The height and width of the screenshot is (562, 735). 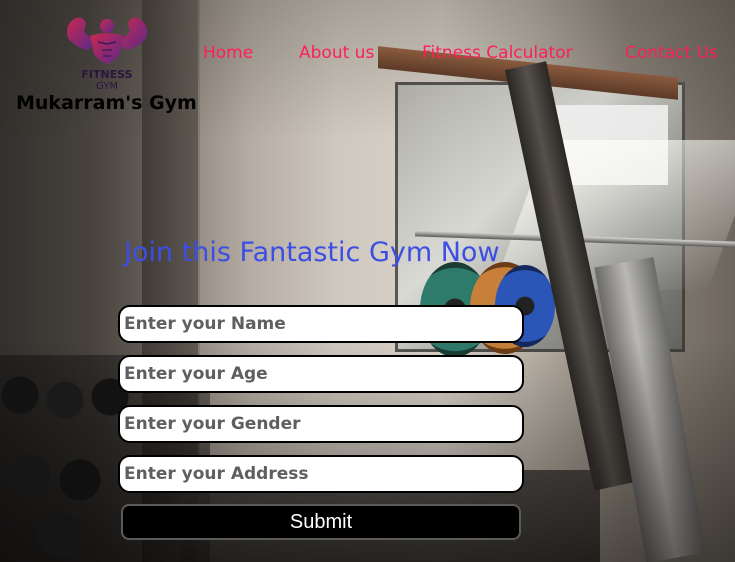 I want to click on name-input, so click(x=321, y=324).